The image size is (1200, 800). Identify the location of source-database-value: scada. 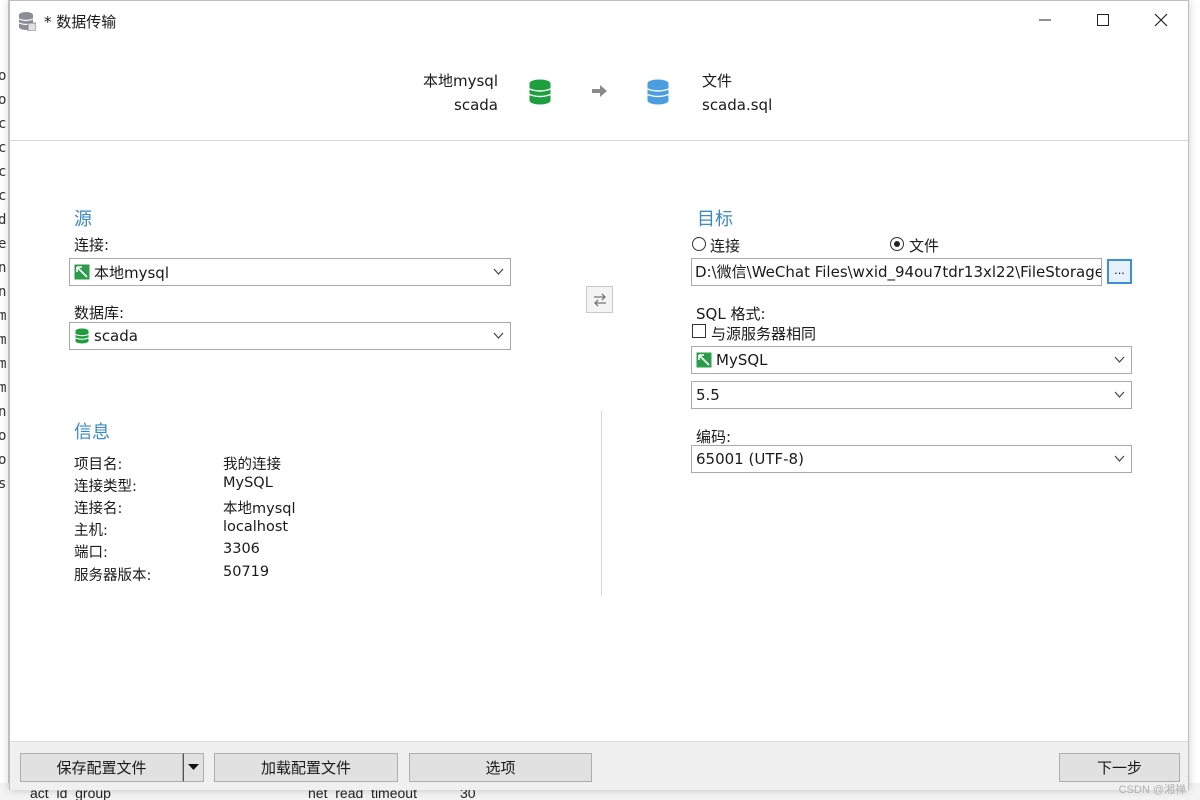
(116, 336).